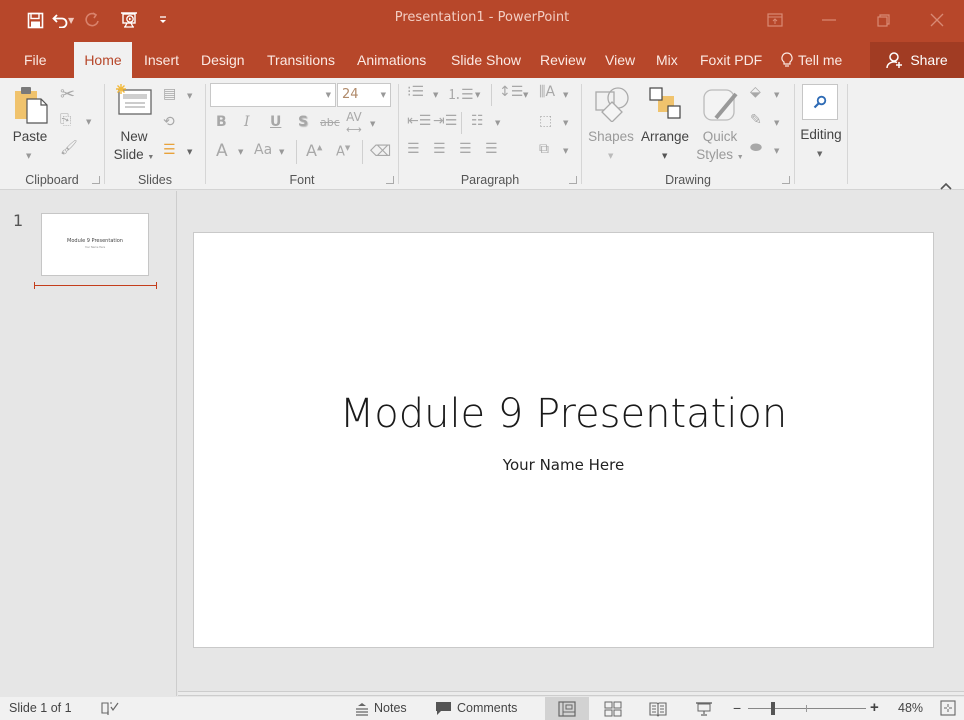 Image resolution: width=964 pixels, height=720 pixels. What do you see at coordinates (720, 125) in the screenshot?
I see `quick-styles-button: Quick Styles ▼` at bounding box center [720, 125].